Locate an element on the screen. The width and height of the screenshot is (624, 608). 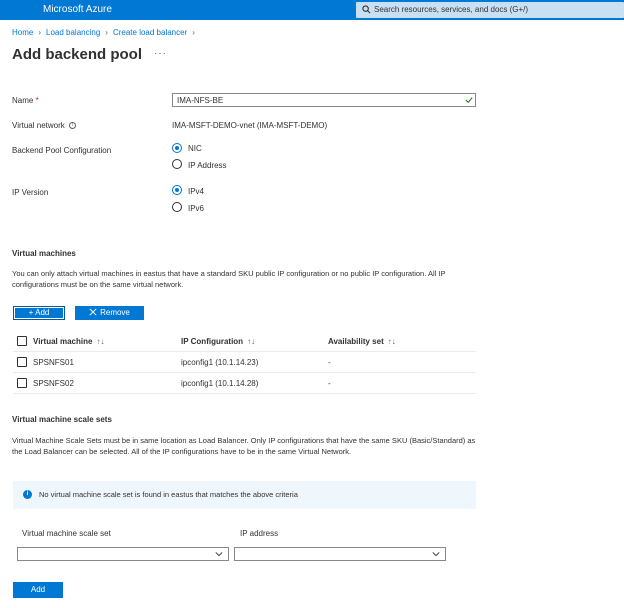
ip-config-cell: ipconfig1 (10.1.14.23) is located at coordinates (220, 362).